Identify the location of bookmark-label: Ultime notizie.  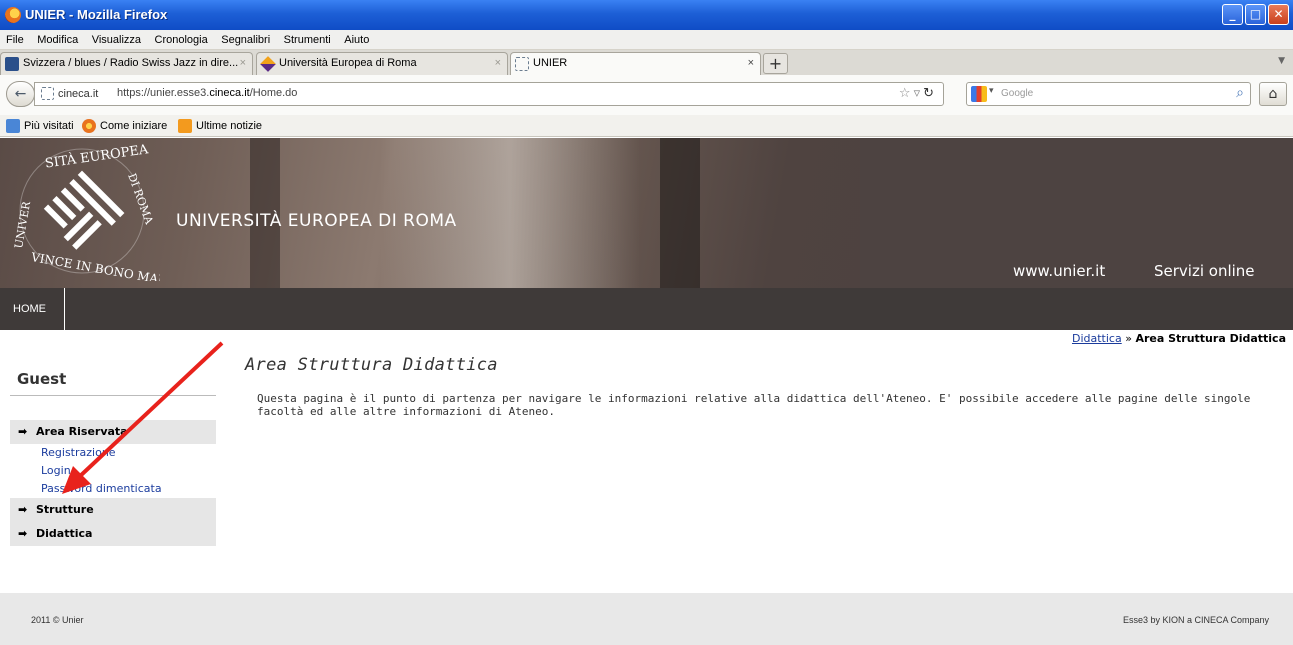
(229, 126).